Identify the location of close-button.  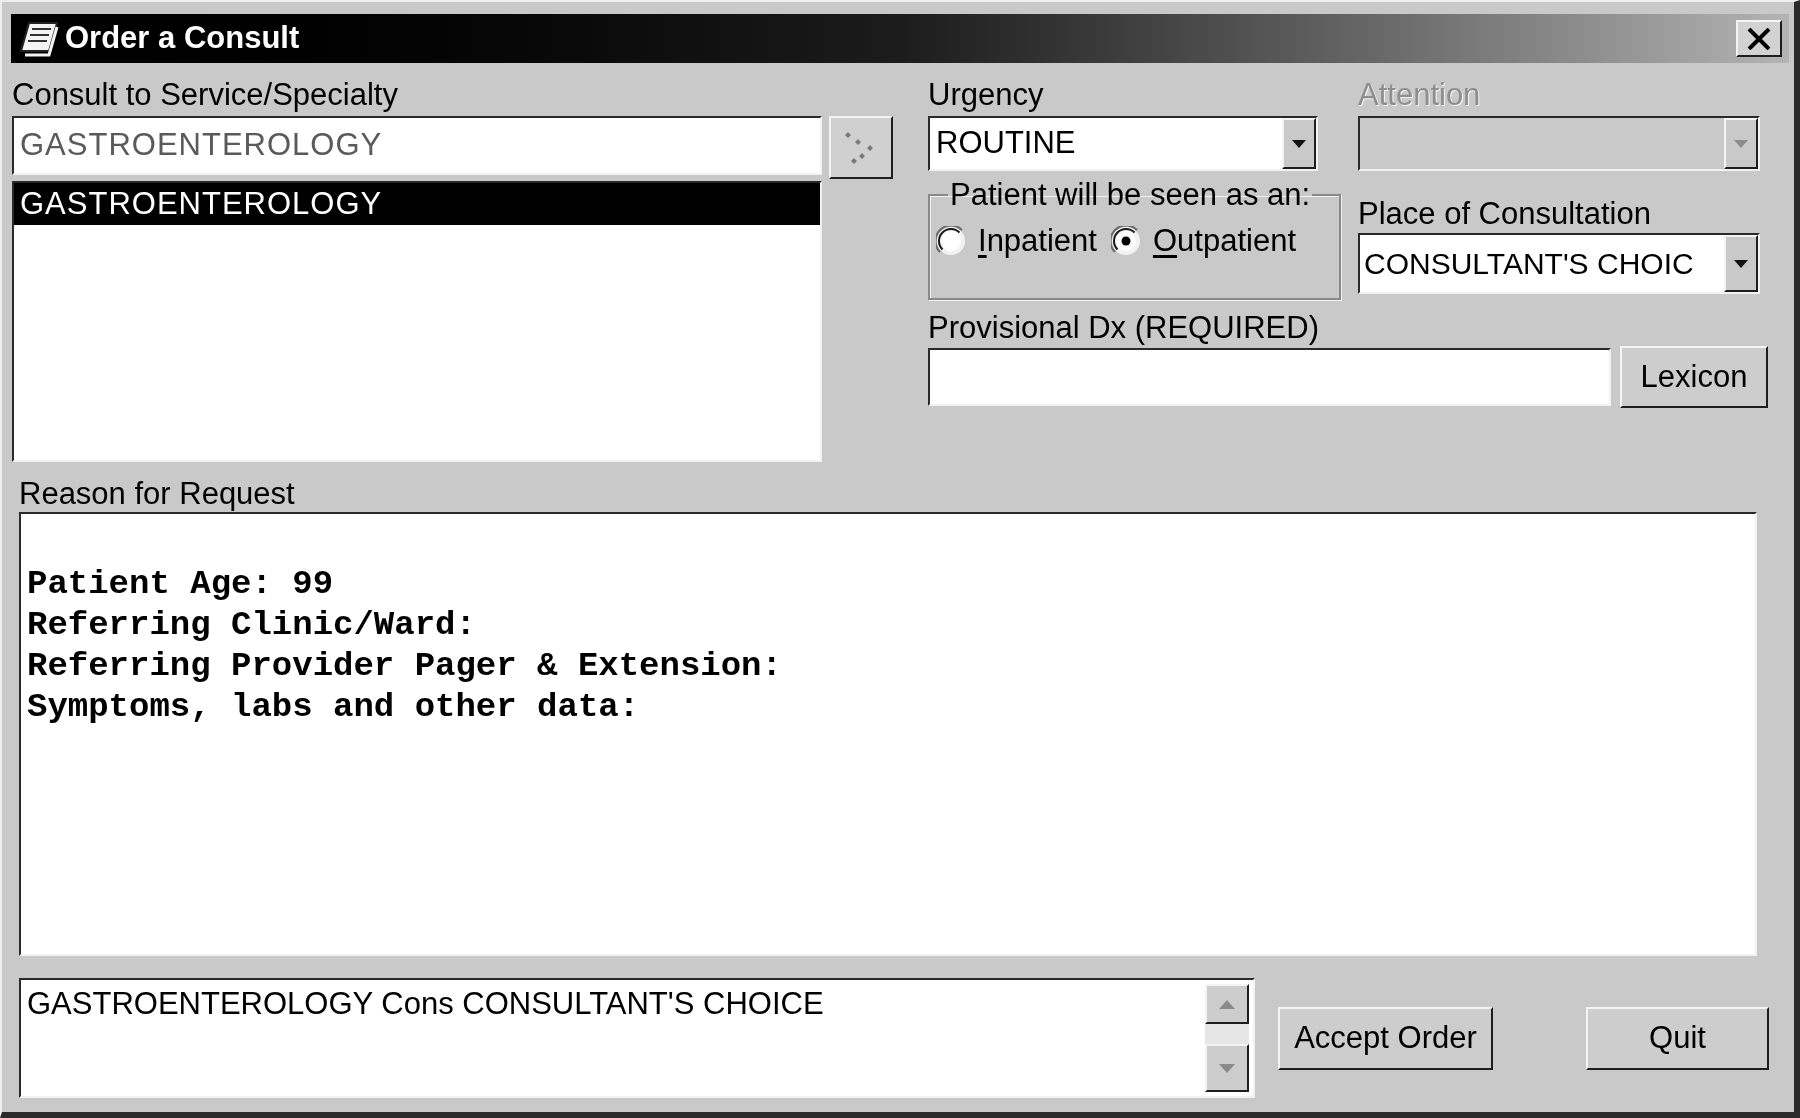
(1759, 38).